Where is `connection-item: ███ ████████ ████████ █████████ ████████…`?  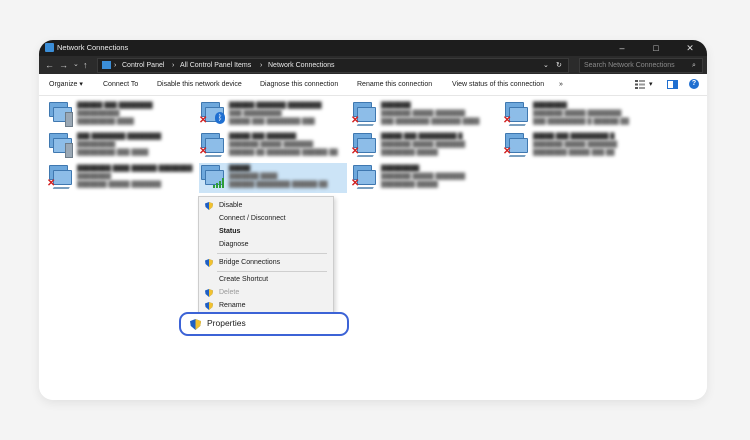 connection-item: ███ ████████ ████████ █████████ ████████… is located at coordinates (122, 146).